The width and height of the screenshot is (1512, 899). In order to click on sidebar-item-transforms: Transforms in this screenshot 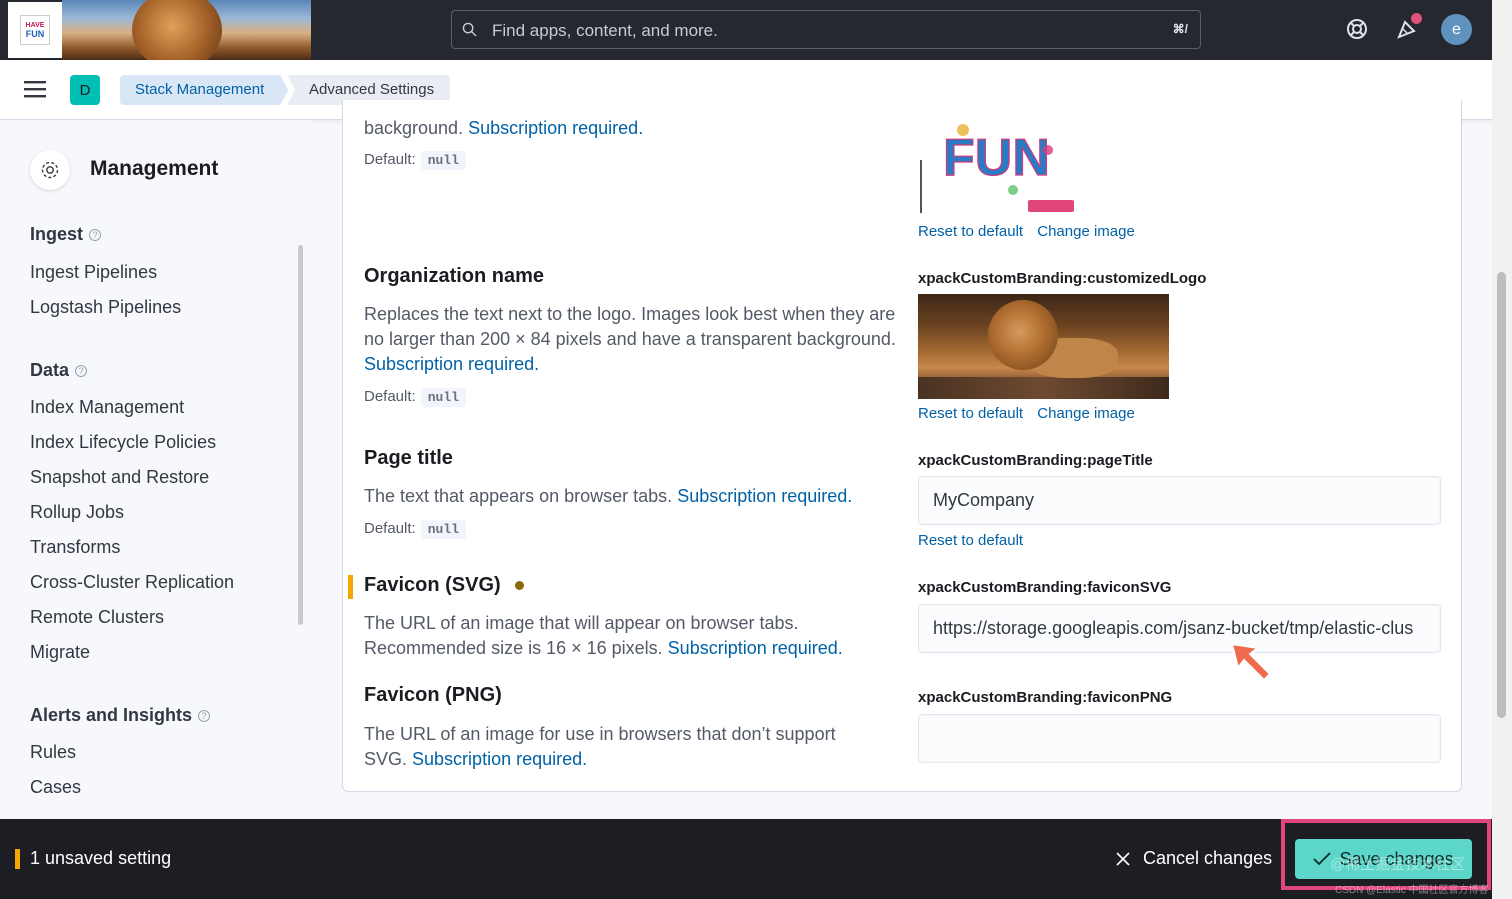, I will do `click(75, 547)`.